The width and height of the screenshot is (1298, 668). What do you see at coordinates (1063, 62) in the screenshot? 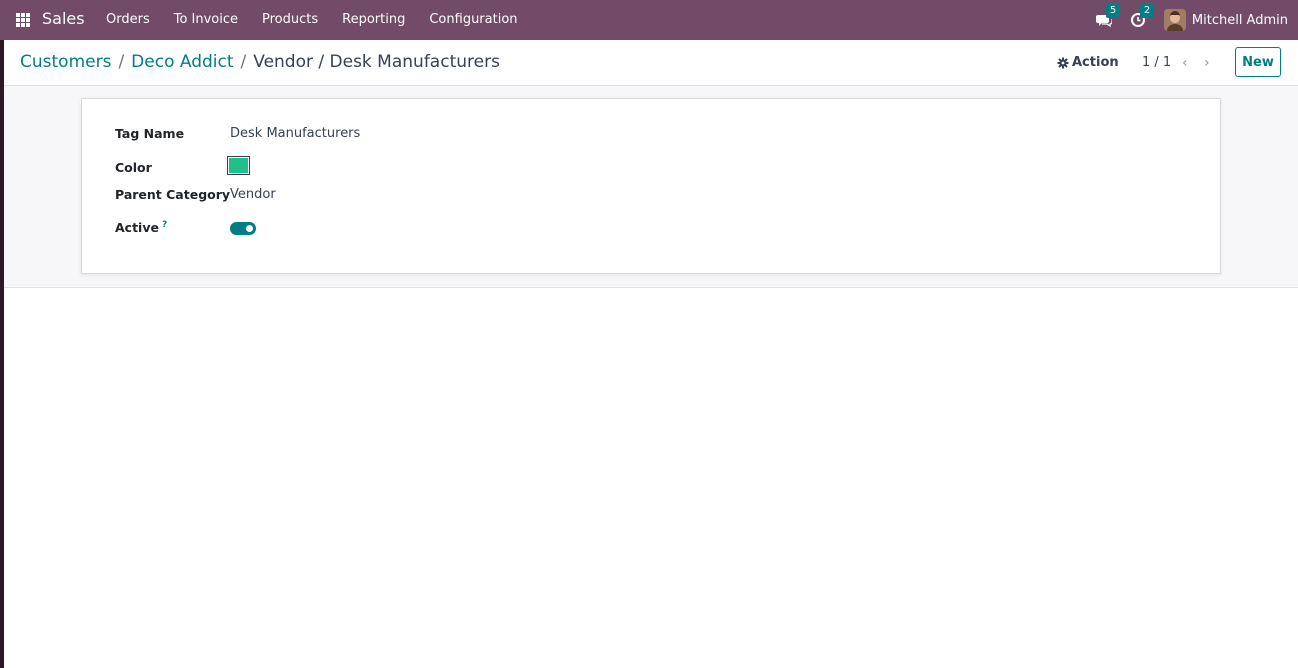
I see `gear-icon` at bounding box center [1063, 62].